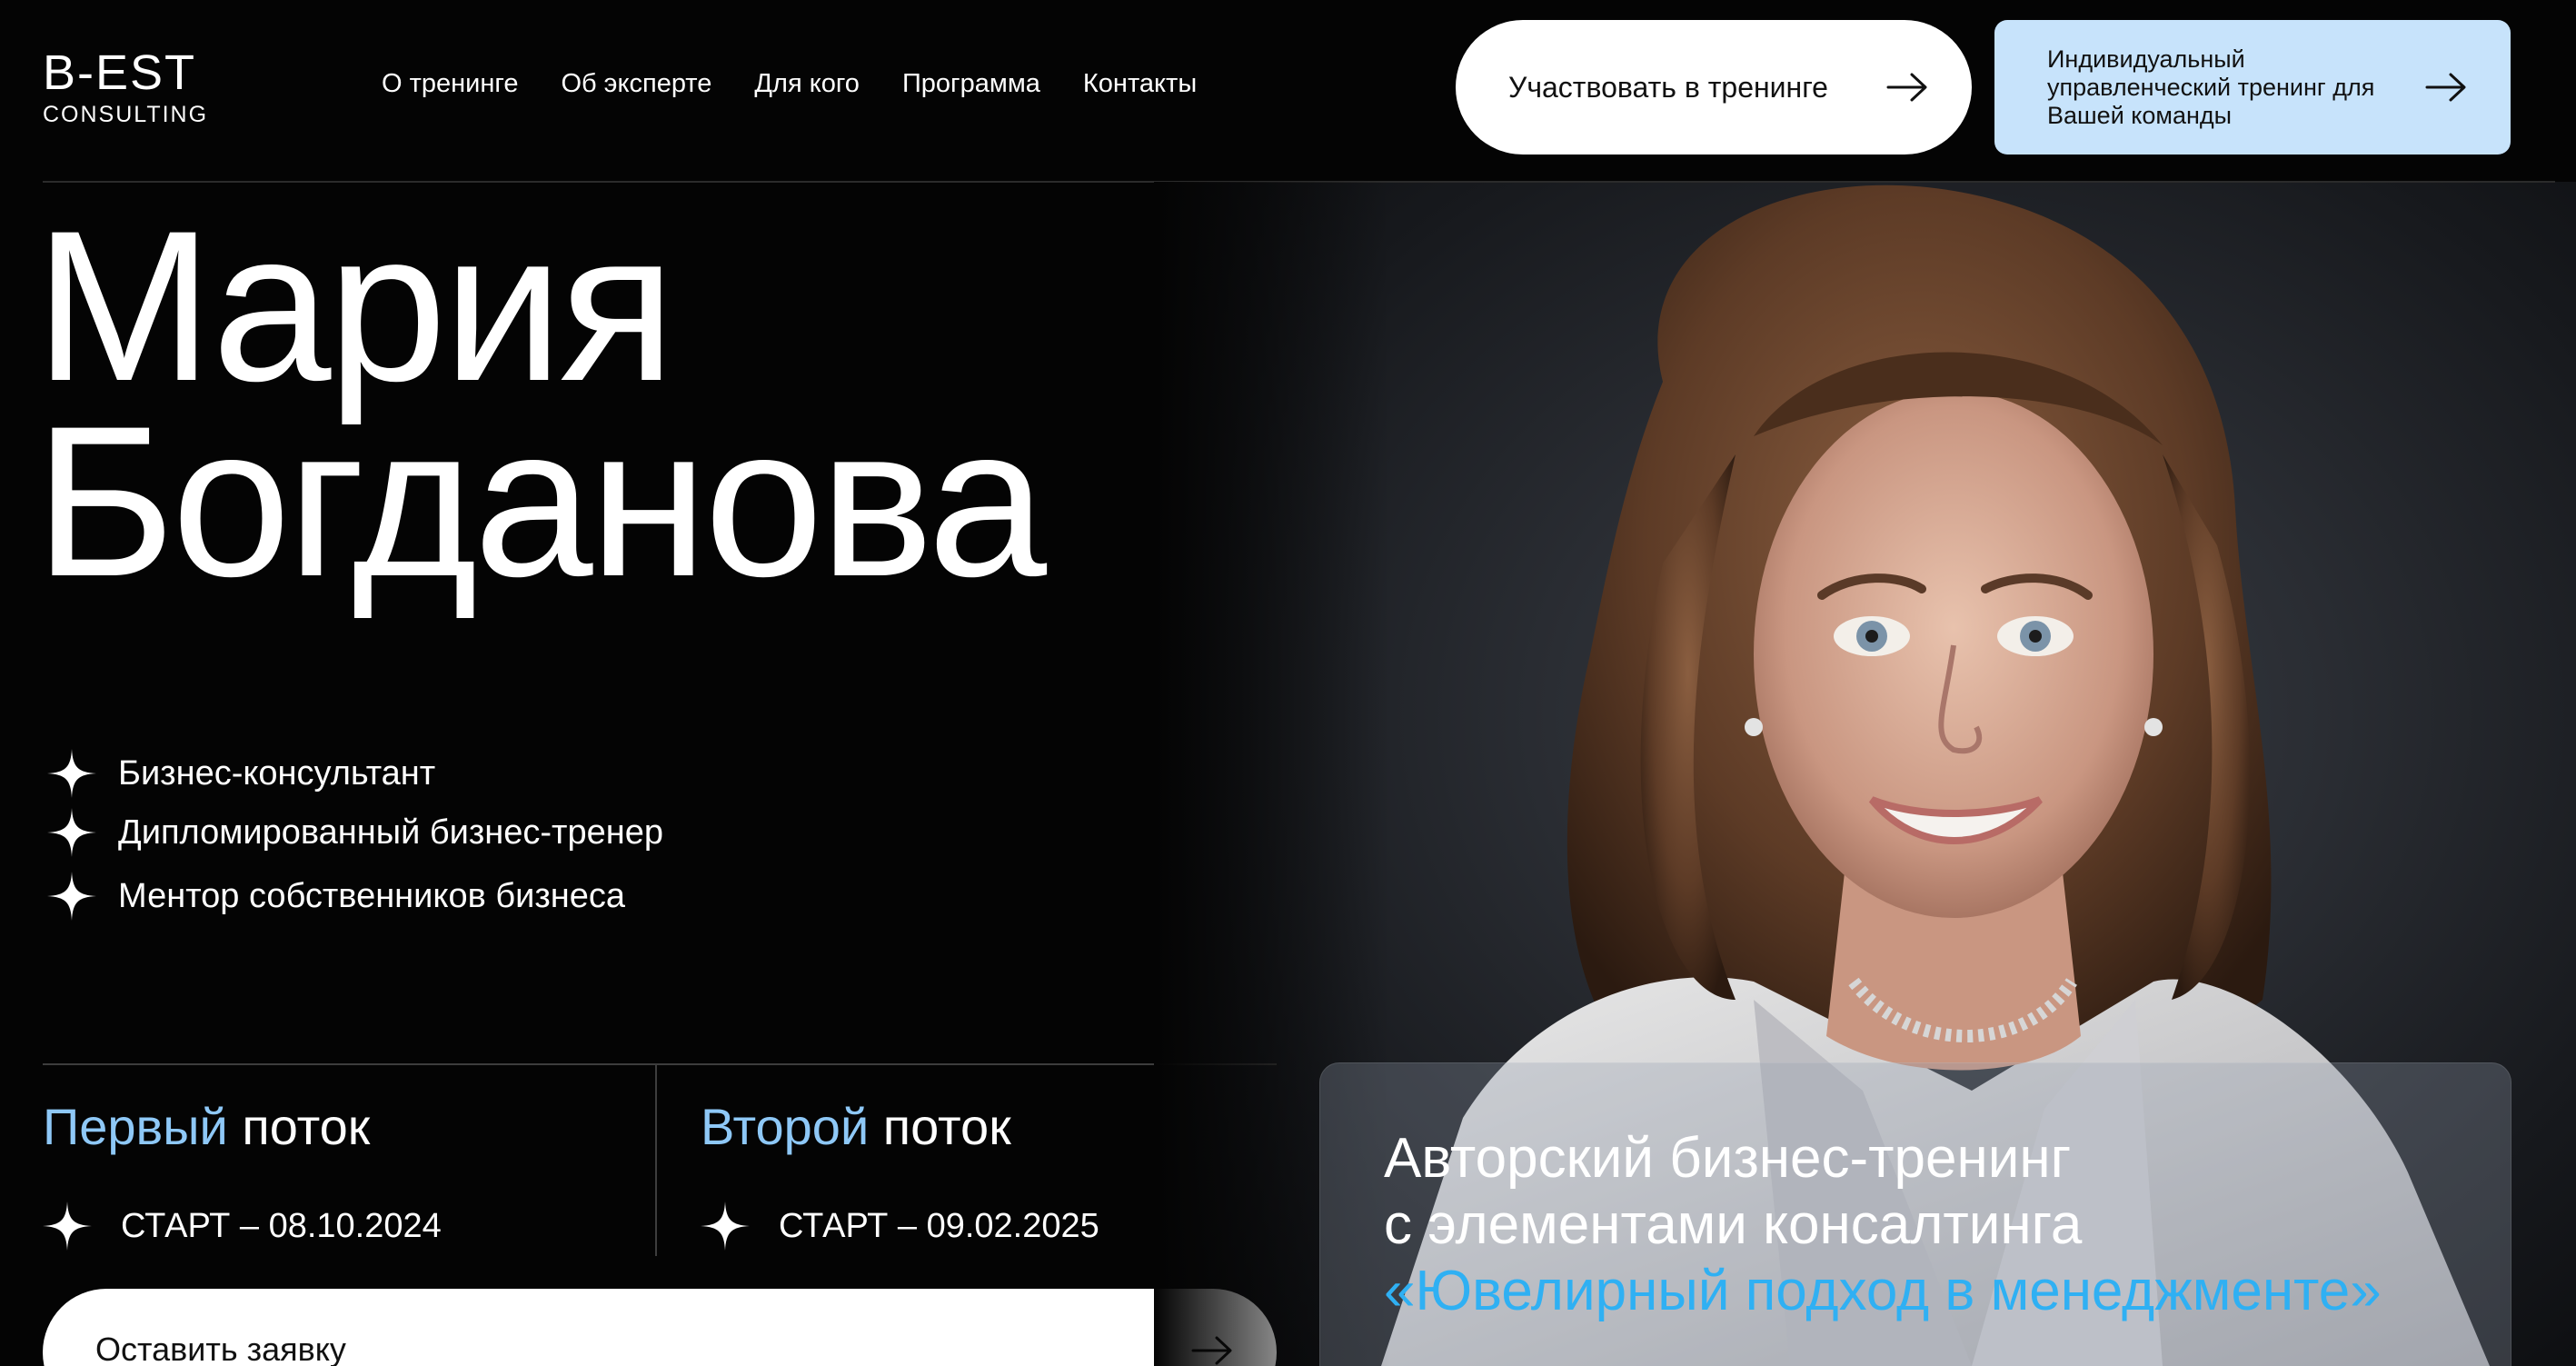  Describe the element at coordinates (282, 1226) in the screenshot. I see `stream-start-date: СТАРТ – 08.10.2024` at that location.